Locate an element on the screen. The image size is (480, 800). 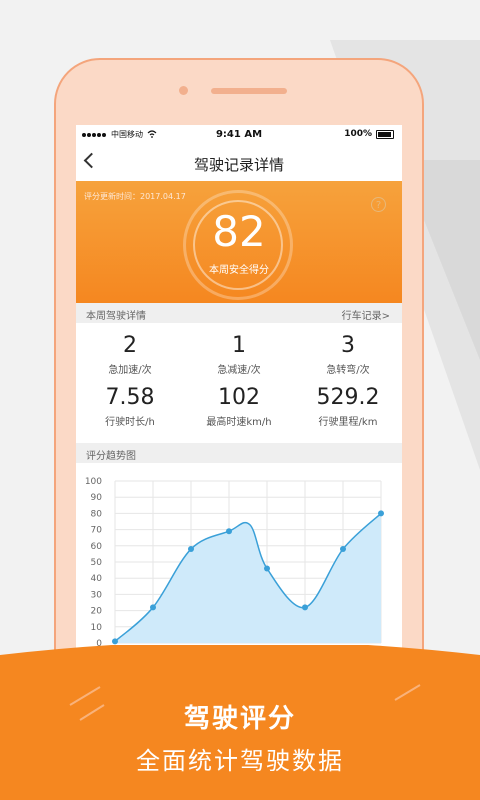
status-bar: 中国移动 9:41 AM 100% is located at coordinates (239, 135).